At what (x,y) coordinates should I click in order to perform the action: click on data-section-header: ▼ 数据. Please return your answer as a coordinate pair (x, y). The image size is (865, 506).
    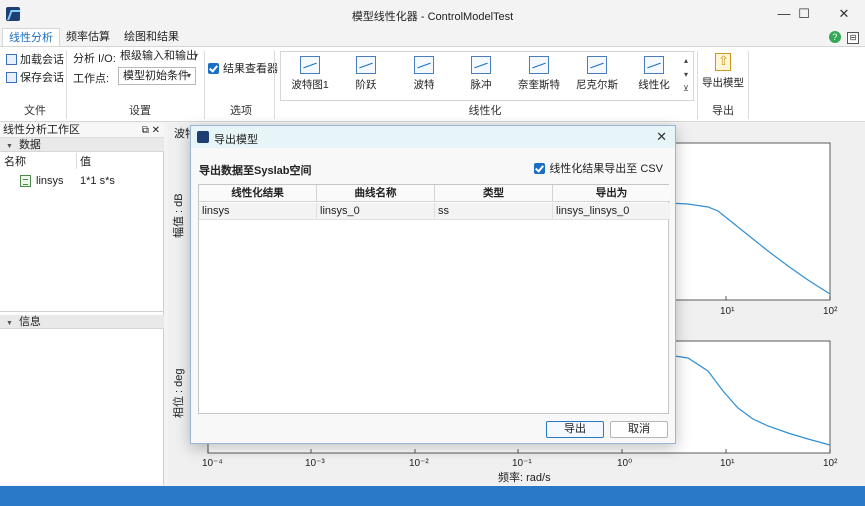
    Looking at the image, I should click on (82, 145).